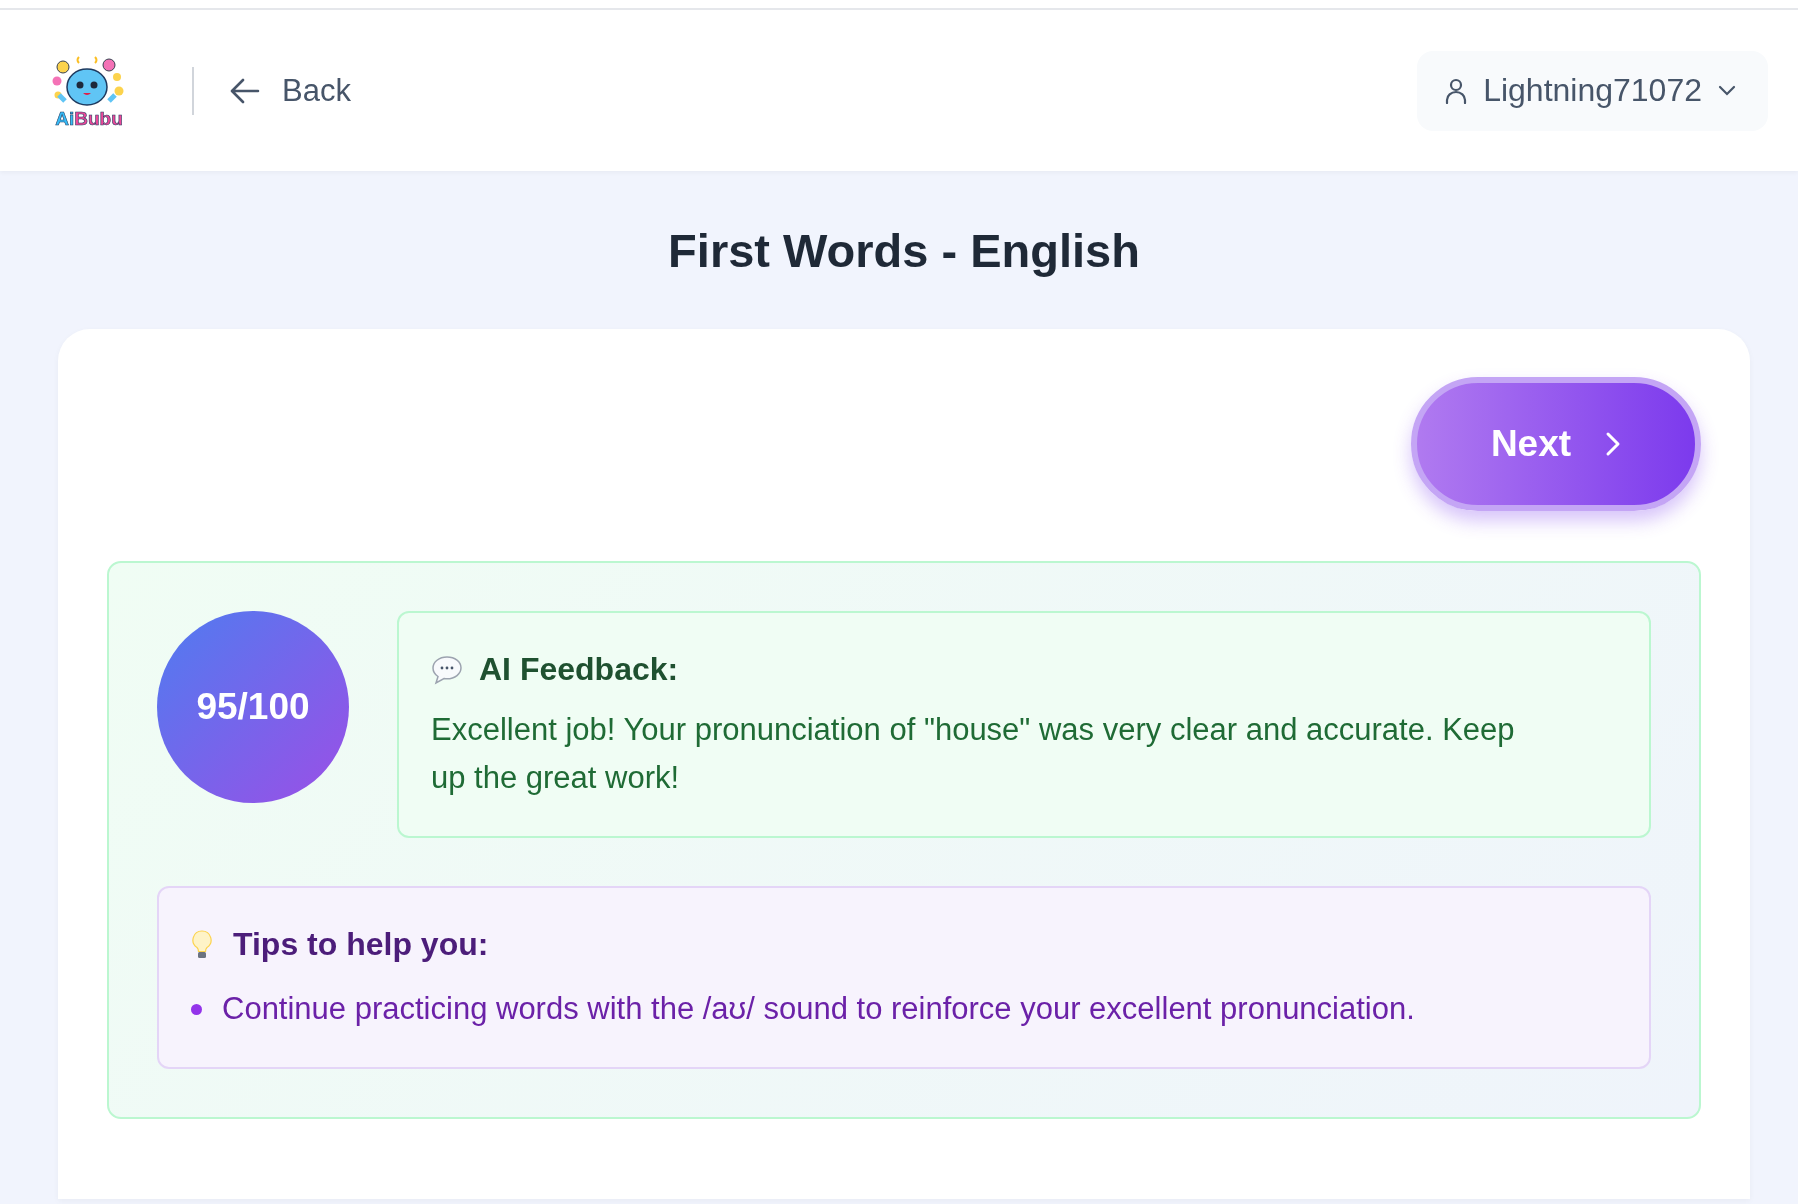 The image size is (1798, 1204). What do you see at coordinates (196, 1009) in the screenshot?
I see `bullet-icon` at bounding box center [196, 1009].